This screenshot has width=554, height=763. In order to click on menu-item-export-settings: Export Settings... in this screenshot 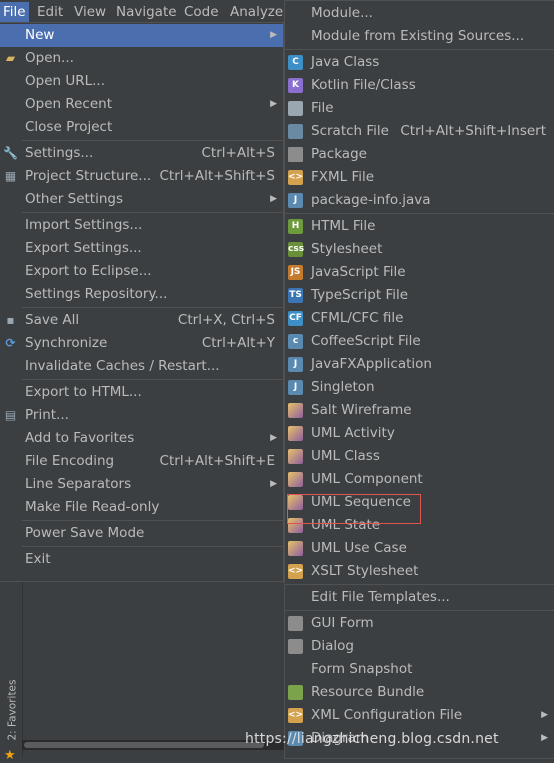, I will do `click(141, 248)`.